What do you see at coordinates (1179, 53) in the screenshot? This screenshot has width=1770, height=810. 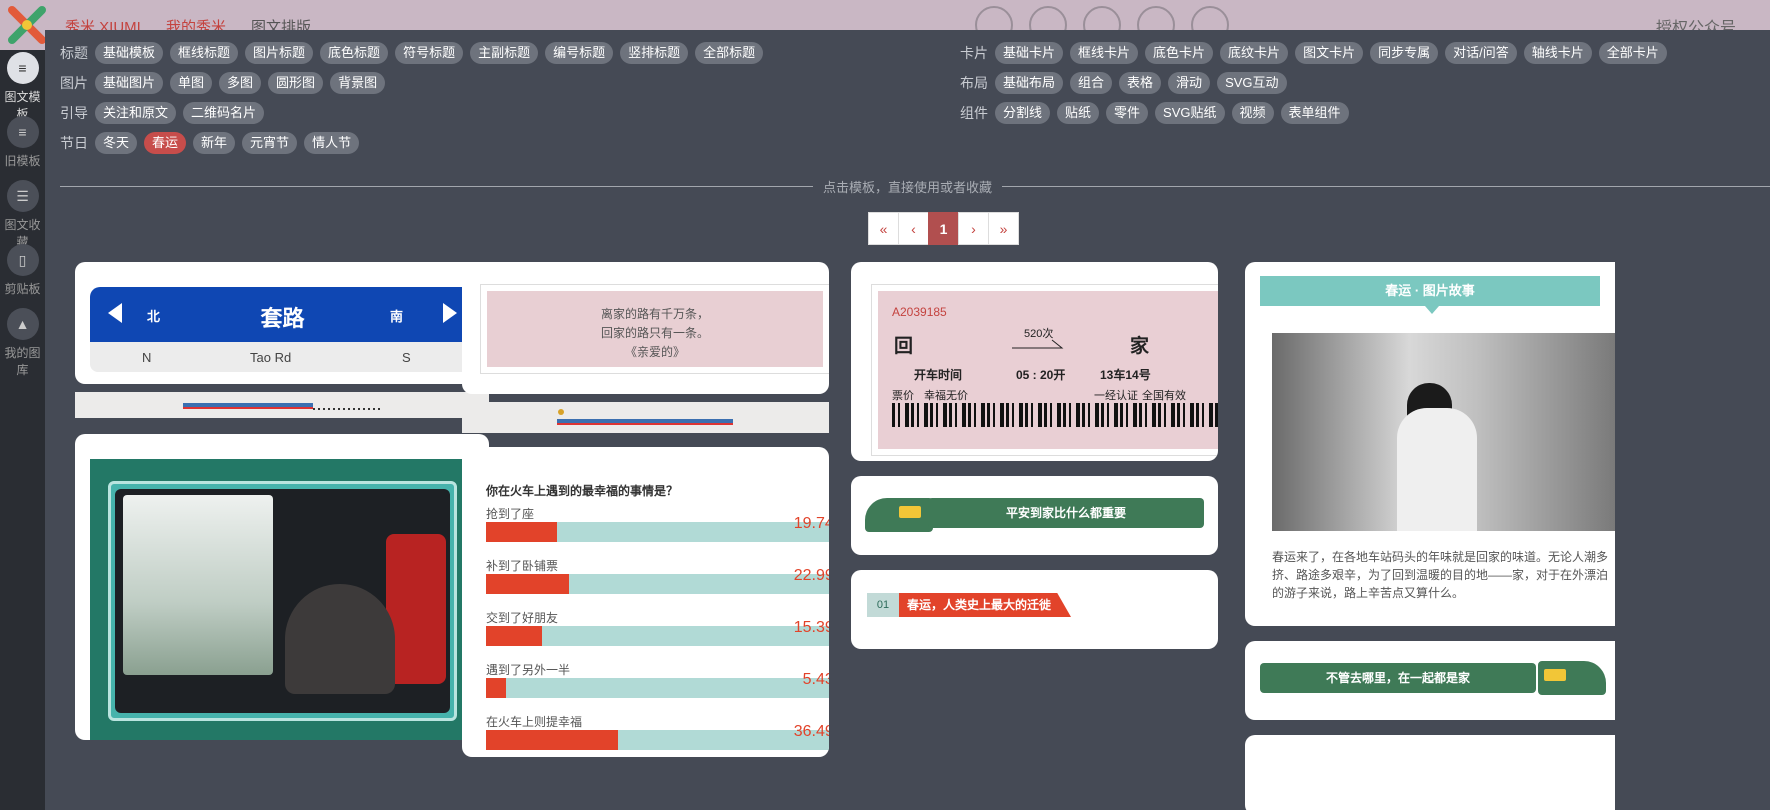 I see `tag-bgcolor-card: 底色卡片` at bounding box center [1179, 53].